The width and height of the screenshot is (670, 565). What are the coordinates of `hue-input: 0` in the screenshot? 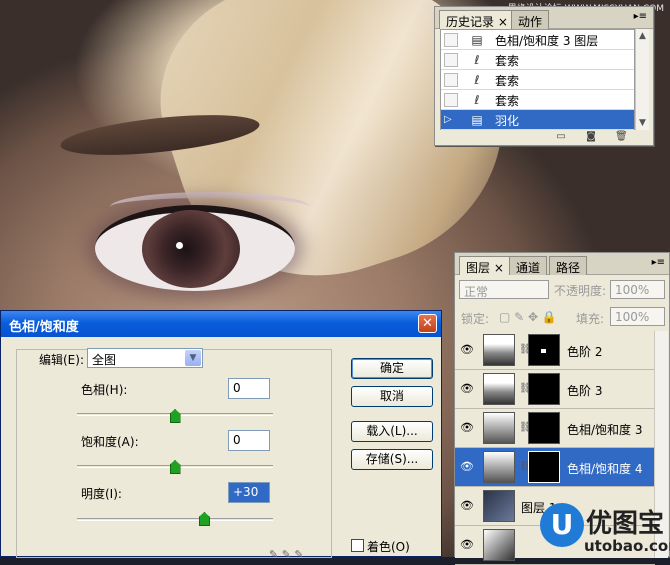 It's located at (249, 388).